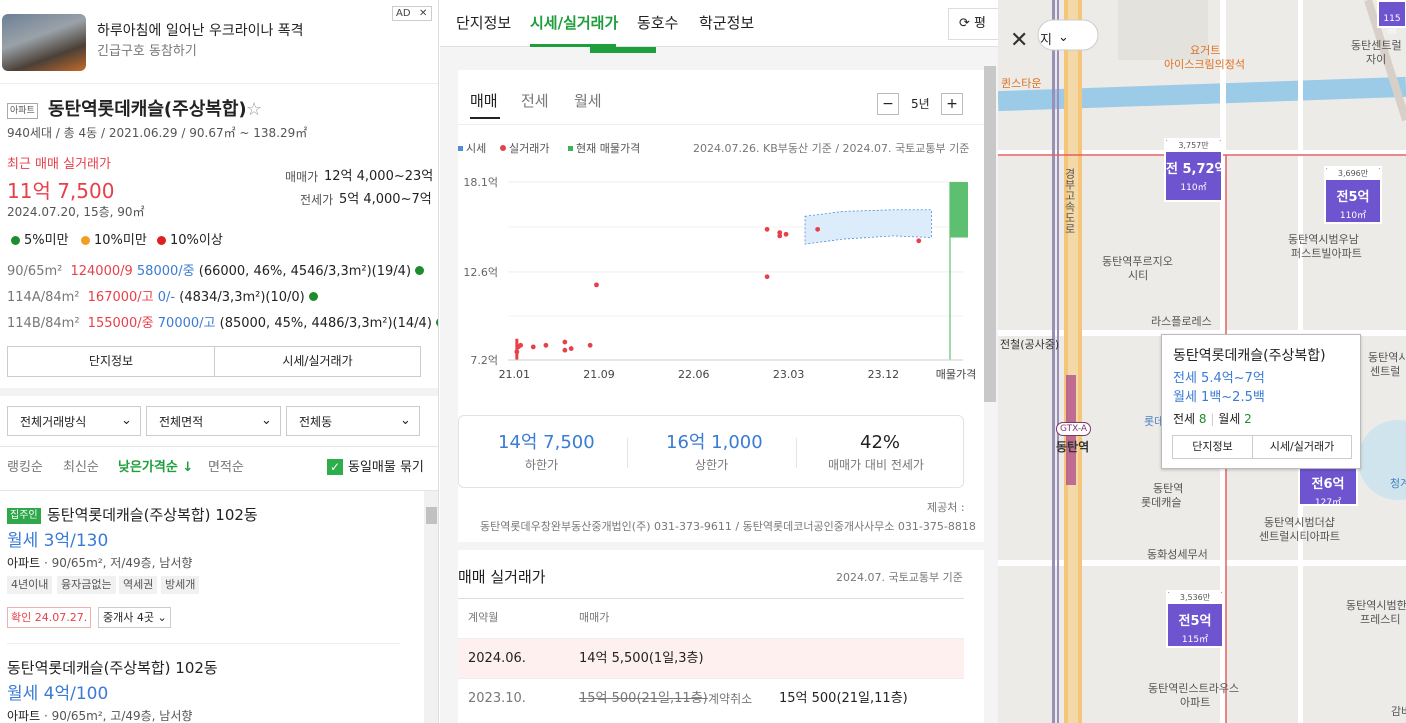  I want to click on agent-count-dropdown: 중개사 4곳 ⌄, so click(134, 617).